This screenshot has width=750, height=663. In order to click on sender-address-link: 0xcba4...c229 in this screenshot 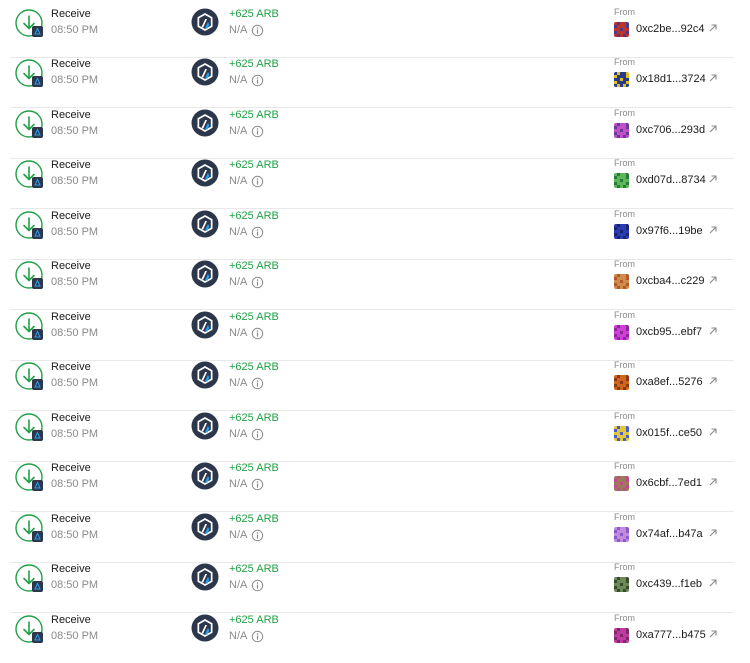, I will do `click(670, 281)`.